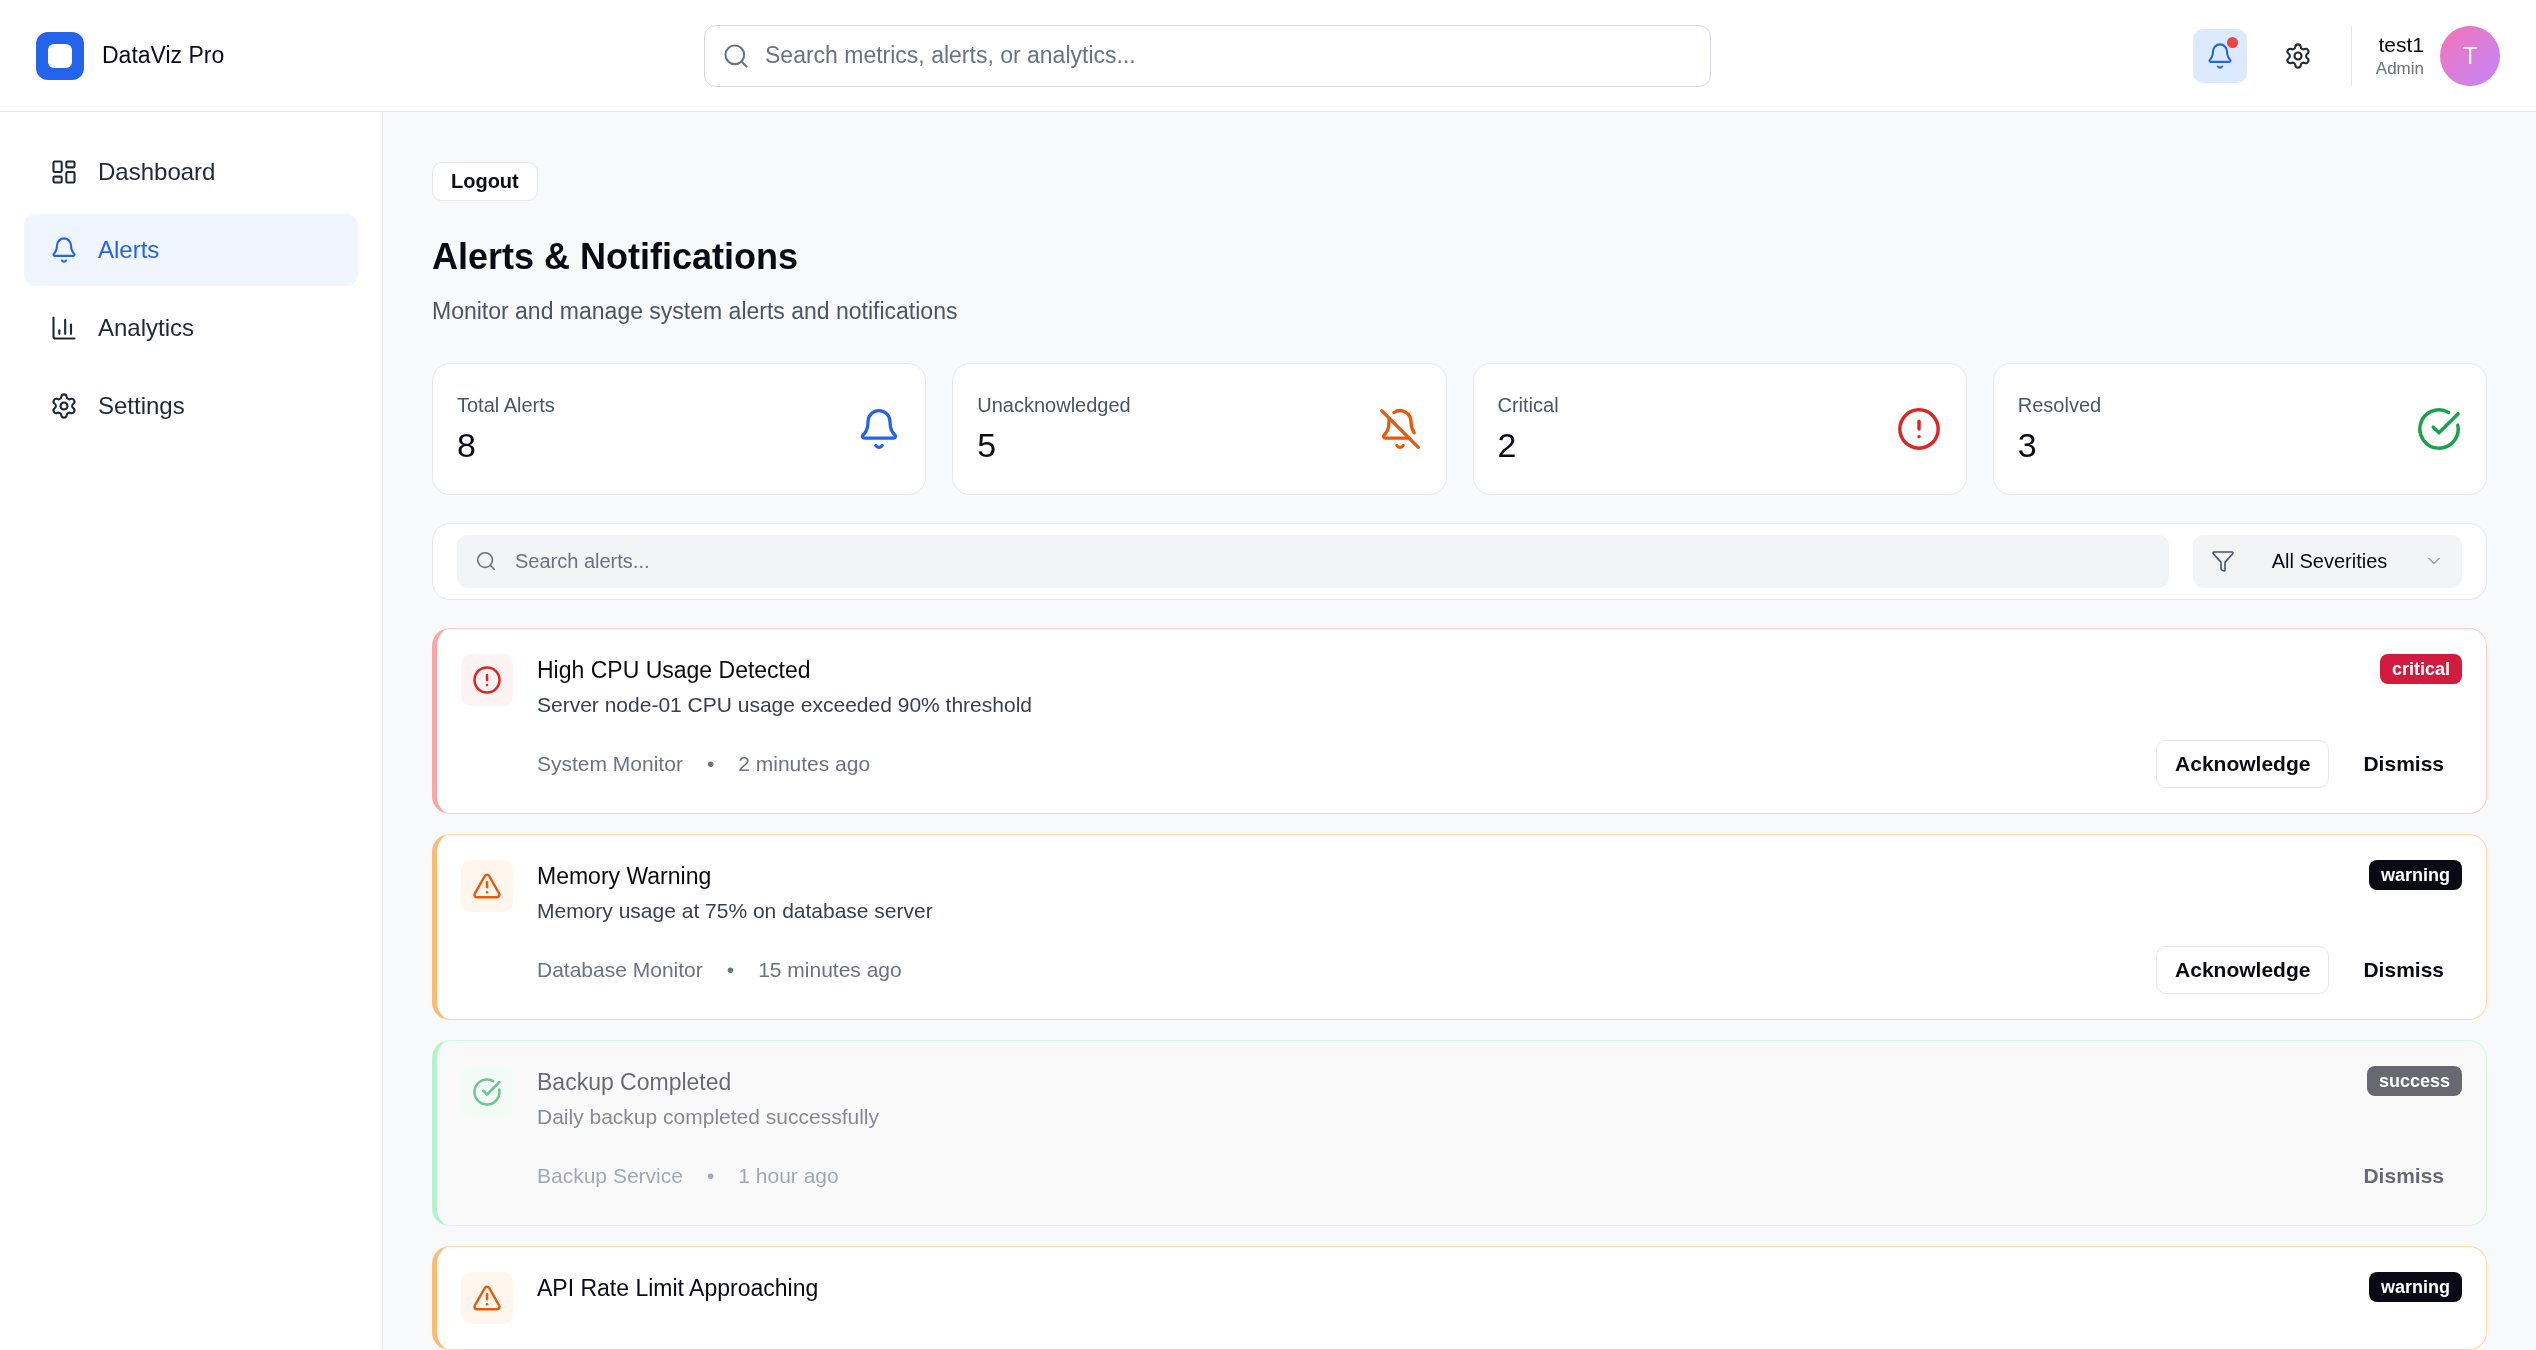 This screenshot has height=1350, width=2536. What do you see at coordinates (506, 405) in the screenshot?
I see `stat-label: Total Alerts` at bounding box center [506, 405].